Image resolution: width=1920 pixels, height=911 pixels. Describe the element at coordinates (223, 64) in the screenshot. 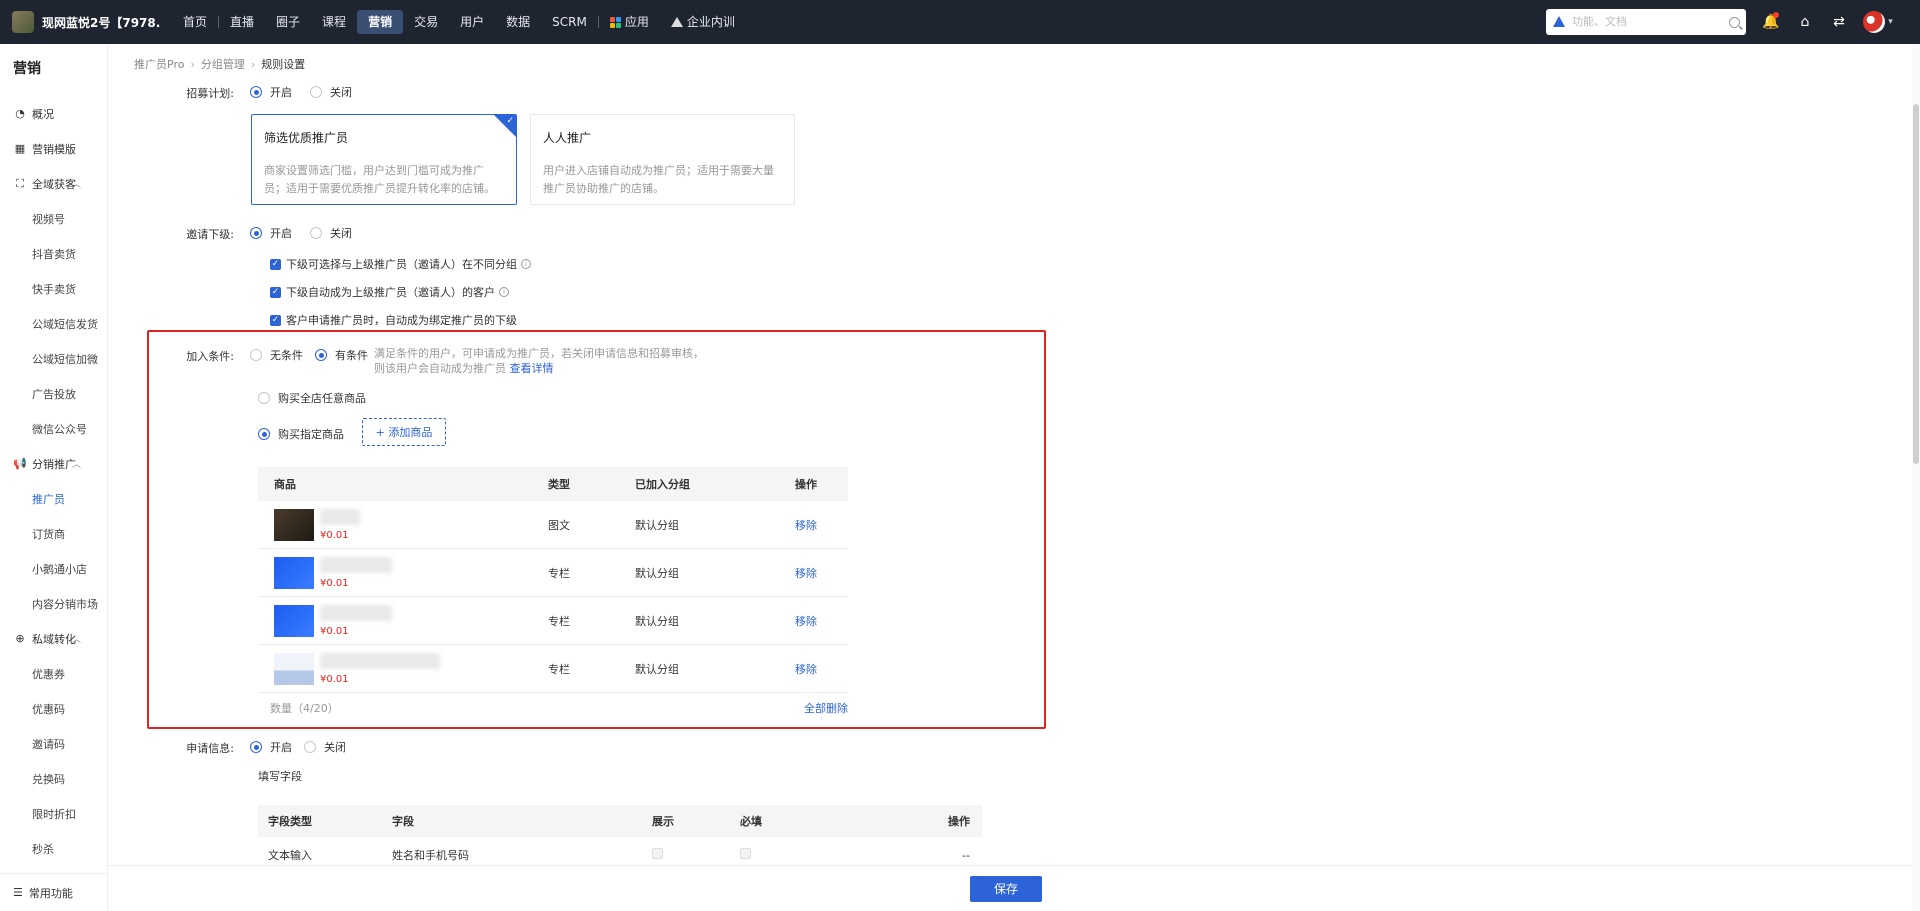

I see `breadcrumb-item: 分组管理` at that location.